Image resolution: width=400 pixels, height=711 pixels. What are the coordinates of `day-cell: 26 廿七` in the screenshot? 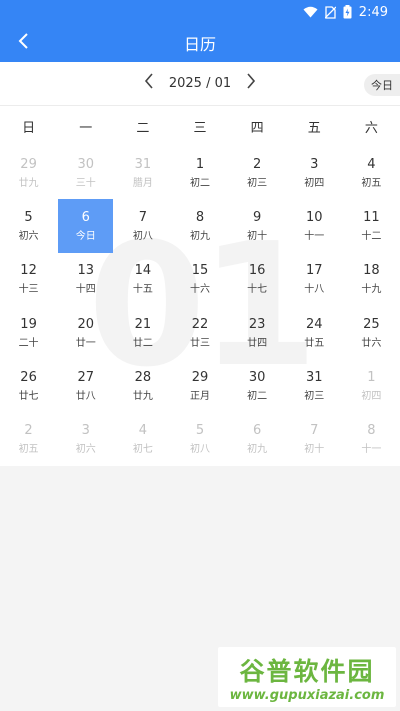 It's located at (28, 385).